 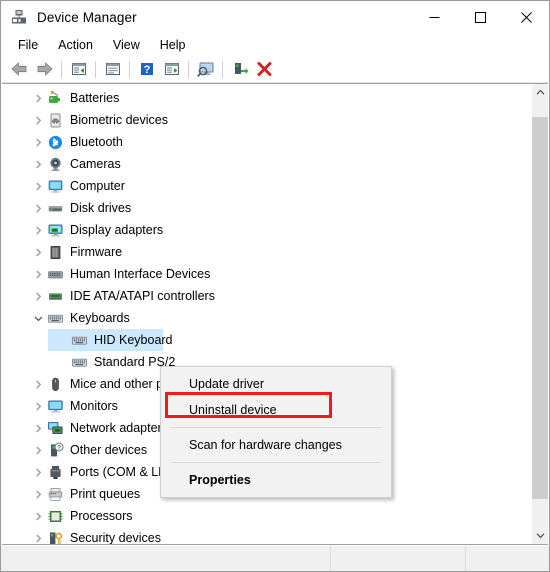 What do you see at coordinates (55, 494) in the screenshot?
I see `printer-icon` at bounding box center [55, 494].